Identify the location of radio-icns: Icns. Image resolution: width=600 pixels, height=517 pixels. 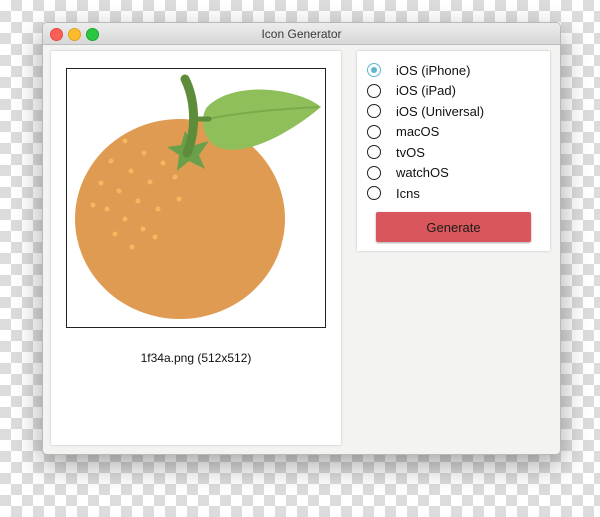
(393, 193).